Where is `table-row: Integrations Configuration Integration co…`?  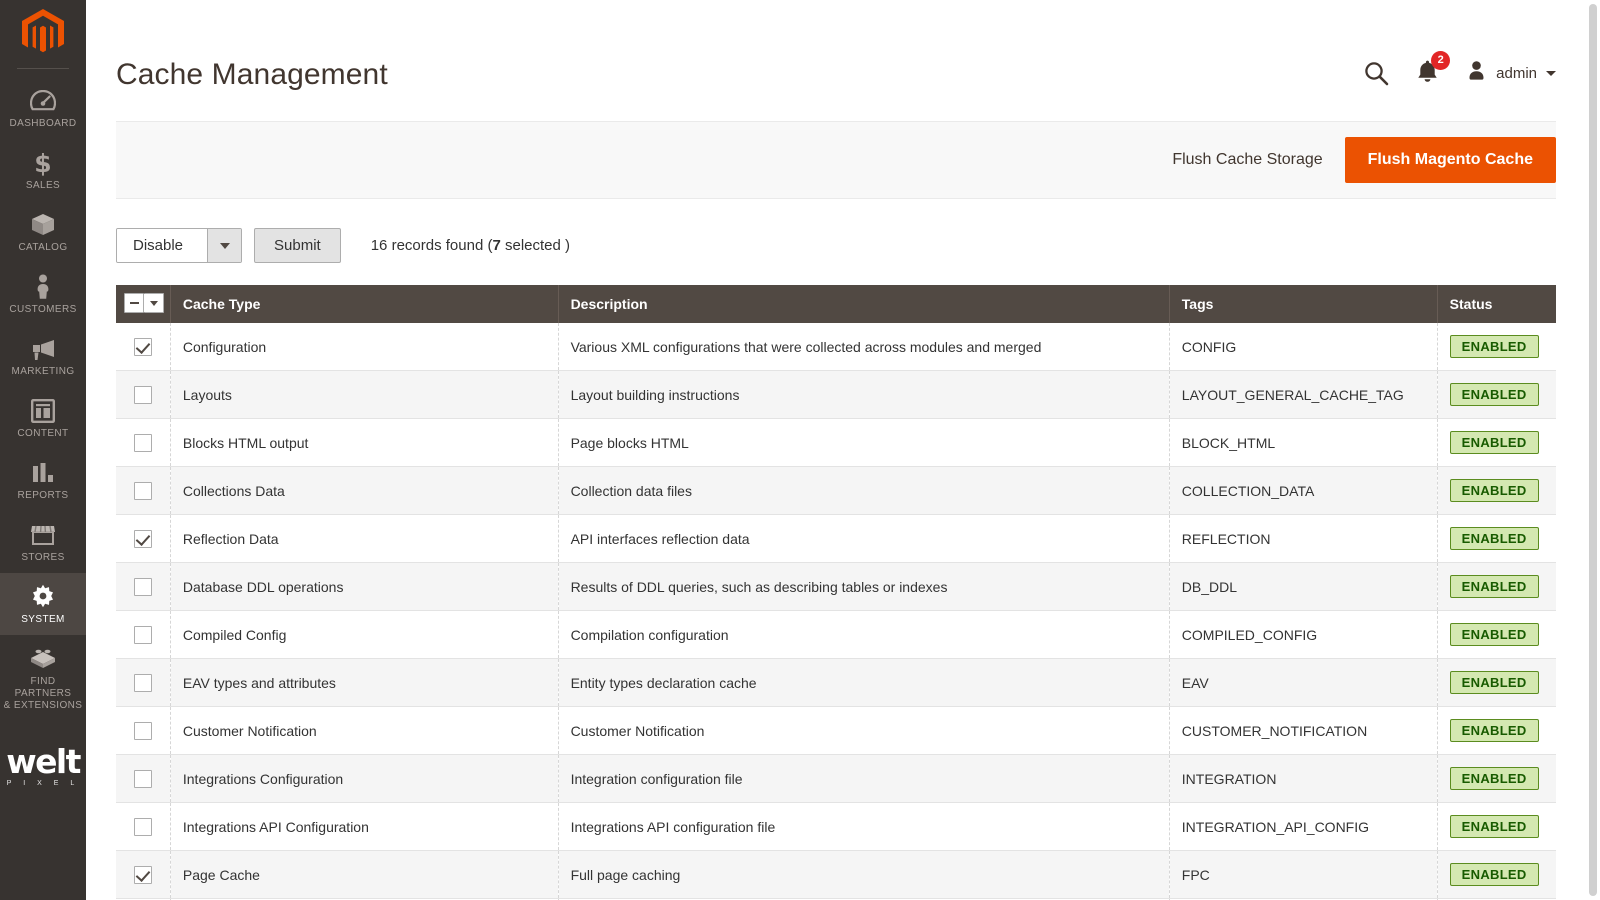
table-row: Integrations Configuration Integration co… is located at coordinates (836, 778).